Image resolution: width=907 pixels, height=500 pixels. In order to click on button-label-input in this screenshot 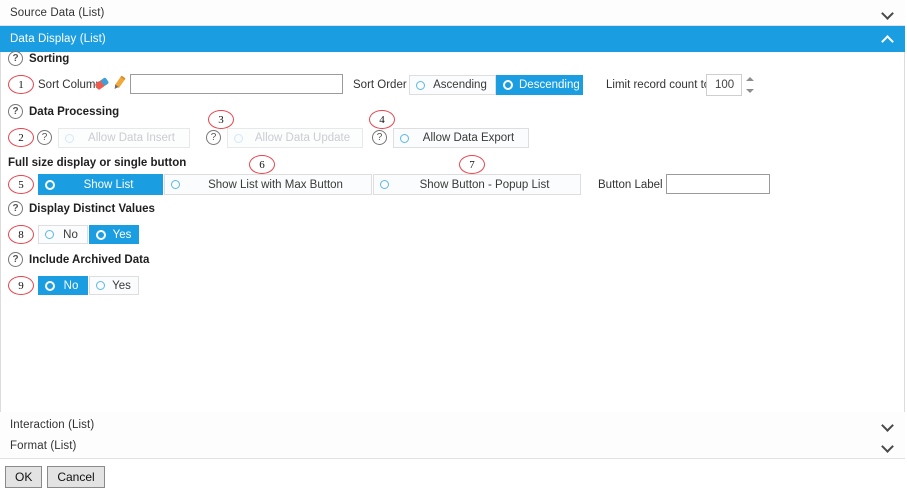, I will do `click(718, 184)`.